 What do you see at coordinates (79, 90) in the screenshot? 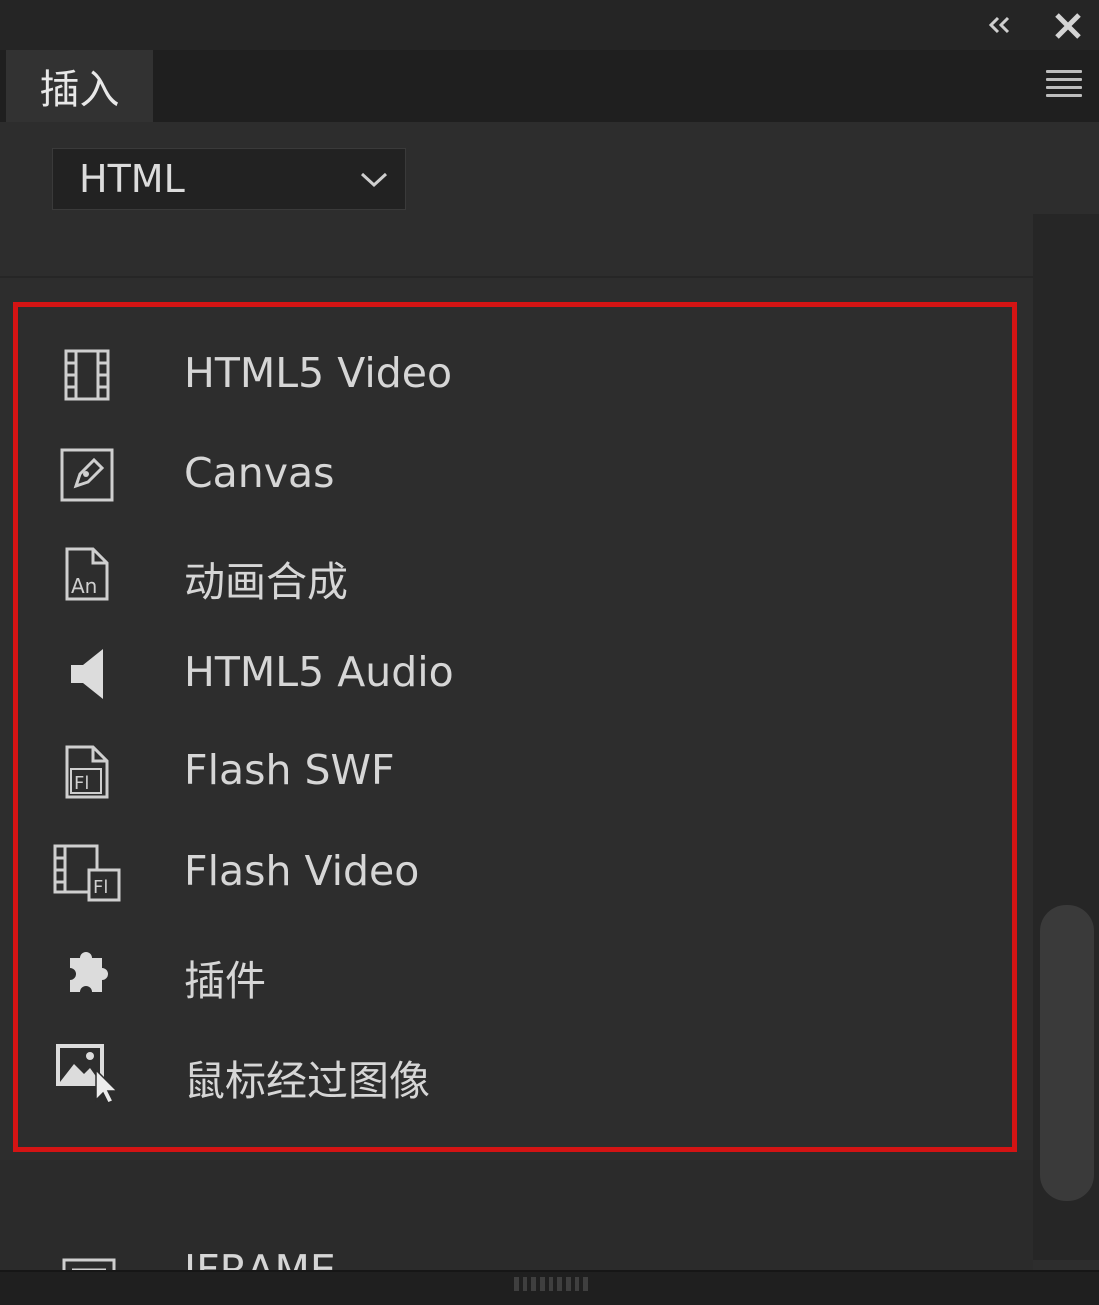
I see `tab-insert-label: 插入` at bounding box center [79, 90].